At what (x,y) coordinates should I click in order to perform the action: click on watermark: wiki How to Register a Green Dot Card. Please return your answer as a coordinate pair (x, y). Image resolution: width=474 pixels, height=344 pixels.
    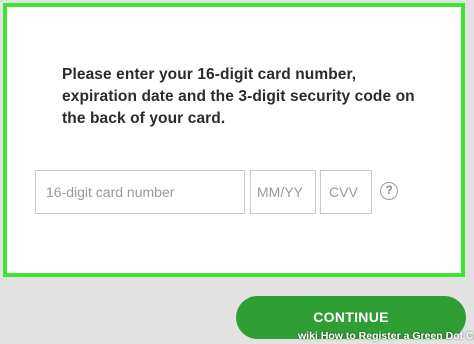
    Looking at the image, I should click on (386, 336).